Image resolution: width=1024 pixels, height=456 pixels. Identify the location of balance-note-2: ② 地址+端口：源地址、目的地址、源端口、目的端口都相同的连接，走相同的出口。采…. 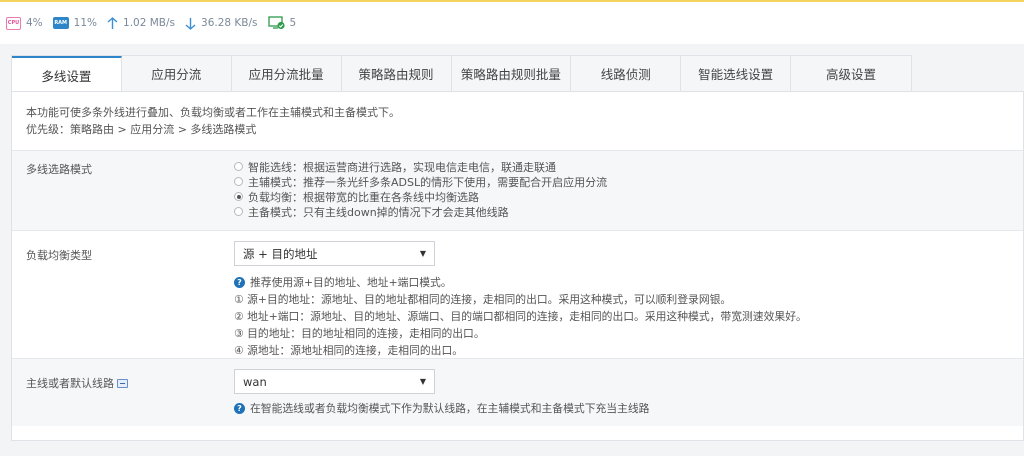
(520, 316).